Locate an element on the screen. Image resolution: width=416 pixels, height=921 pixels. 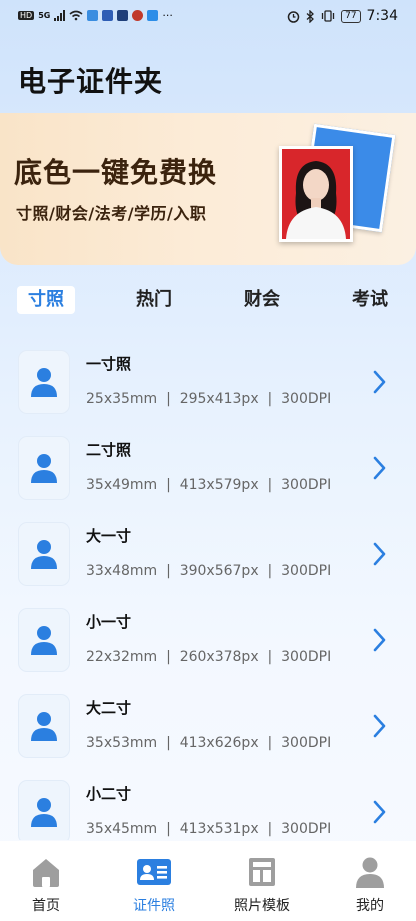
status-bar: HD 5G ··· 77 7:34 is located at coordinates (208, 17).